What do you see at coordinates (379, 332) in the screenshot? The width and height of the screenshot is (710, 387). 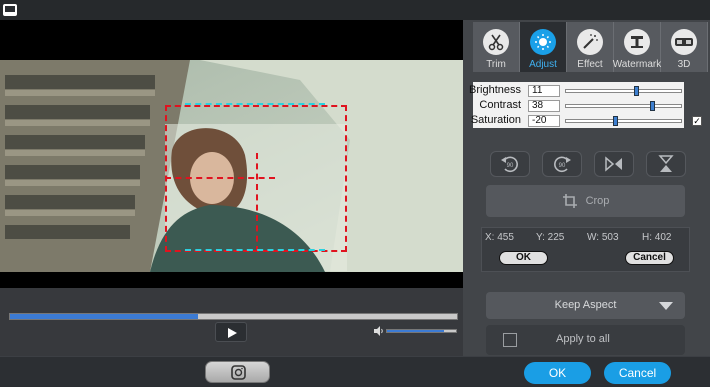 I see `volume-icon` at bounding box center [379, 332].